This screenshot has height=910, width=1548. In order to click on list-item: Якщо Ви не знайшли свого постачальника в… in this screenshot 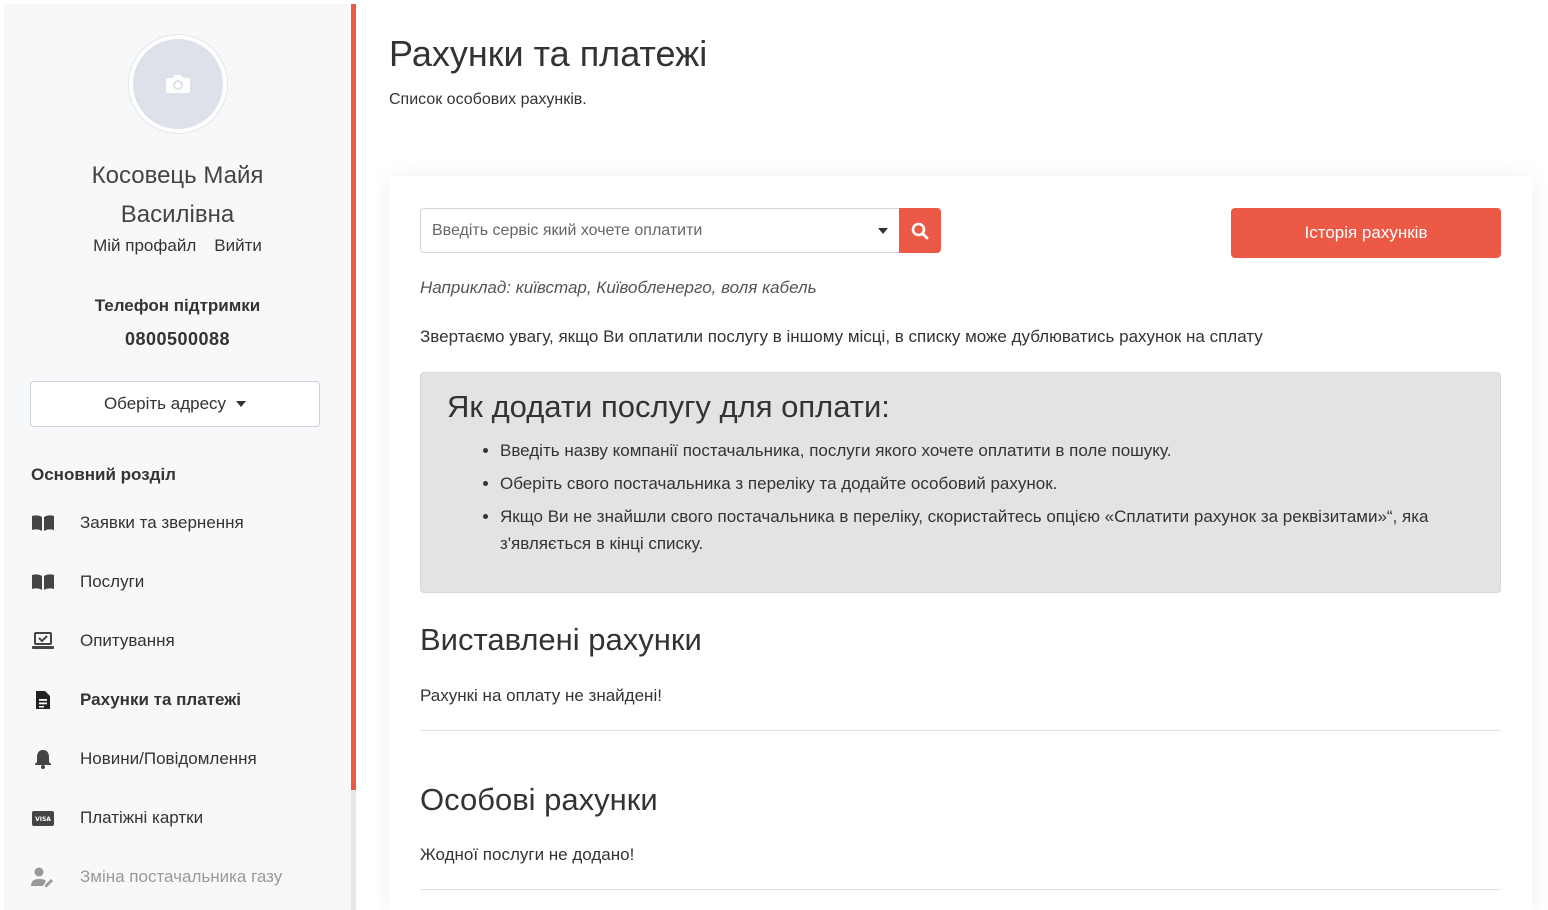, I will do `click(965, 530)`.